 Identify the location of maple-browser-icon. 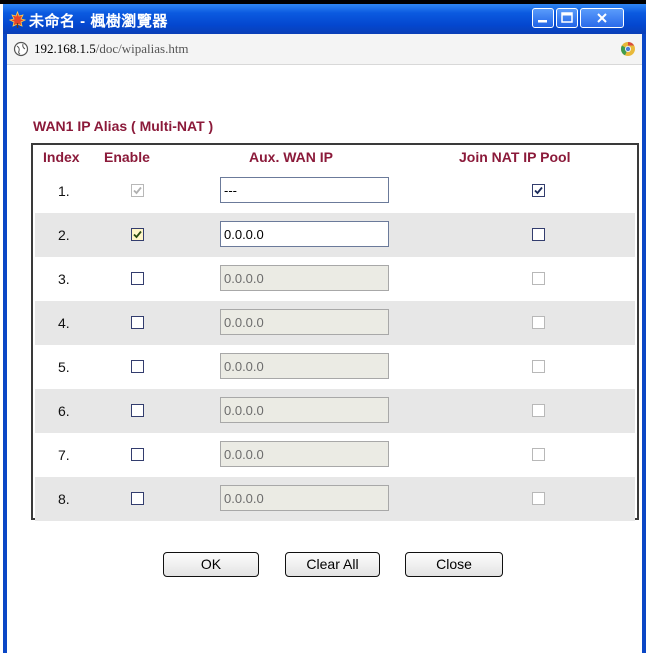
(17, 19).